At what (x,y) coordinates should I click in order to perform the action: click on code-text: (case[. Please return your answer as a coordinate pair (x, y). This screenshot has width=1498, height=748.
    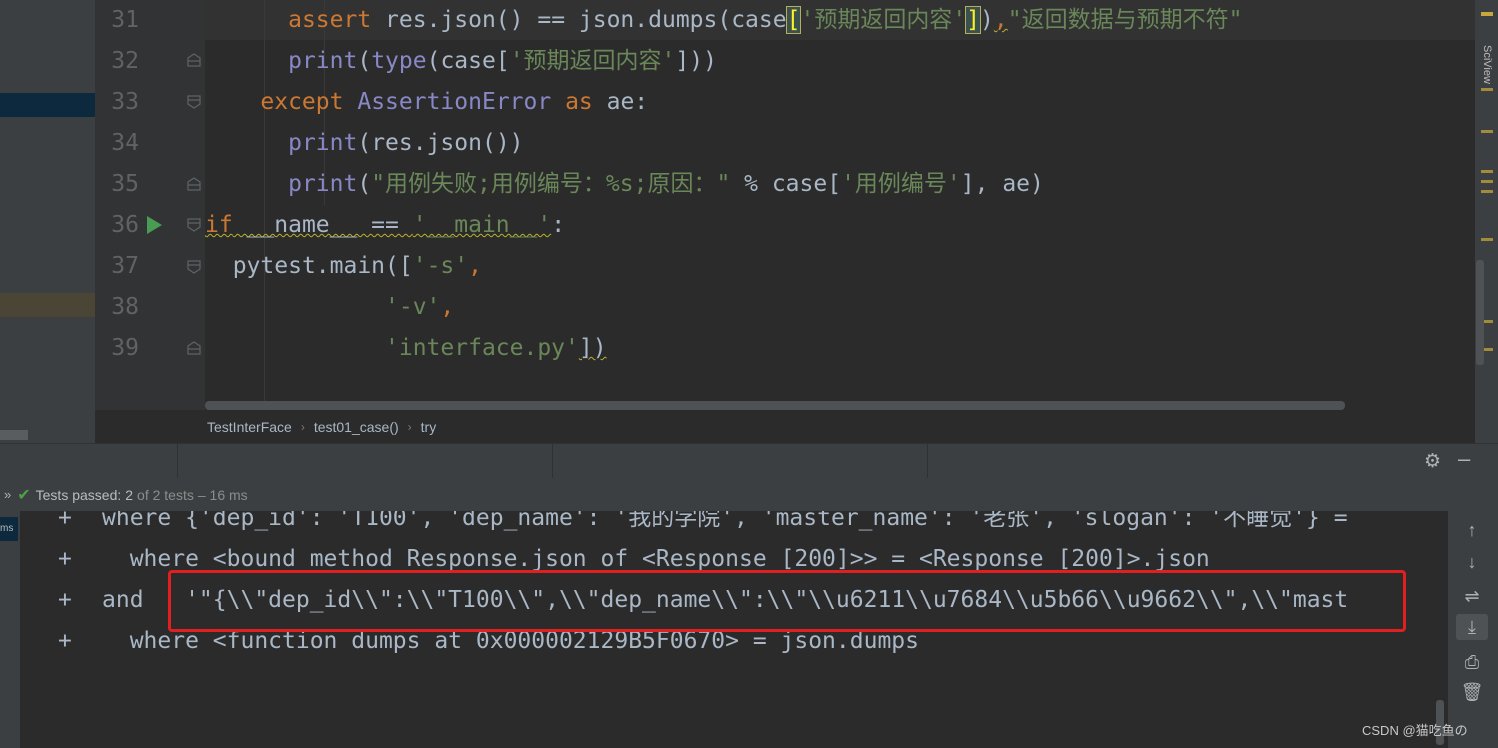
    Looking at the image, I should click on (468, 61).